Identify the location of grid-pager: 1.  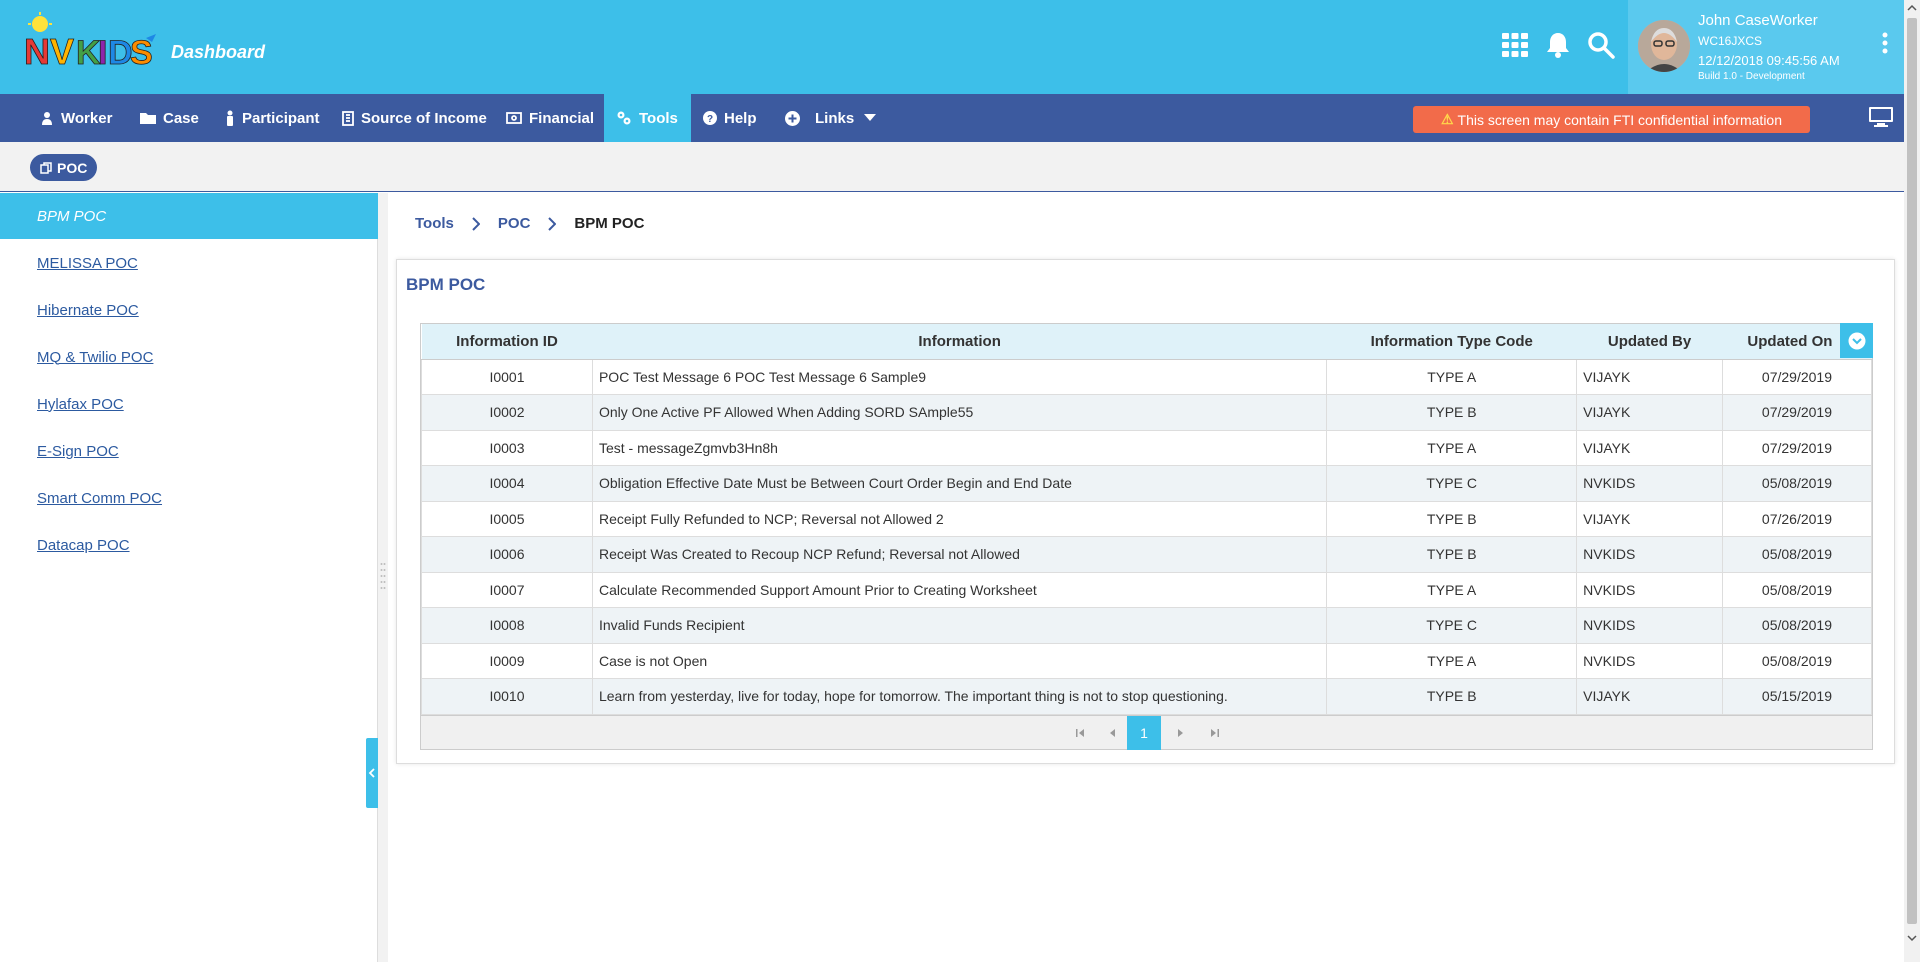
(1146, 732).